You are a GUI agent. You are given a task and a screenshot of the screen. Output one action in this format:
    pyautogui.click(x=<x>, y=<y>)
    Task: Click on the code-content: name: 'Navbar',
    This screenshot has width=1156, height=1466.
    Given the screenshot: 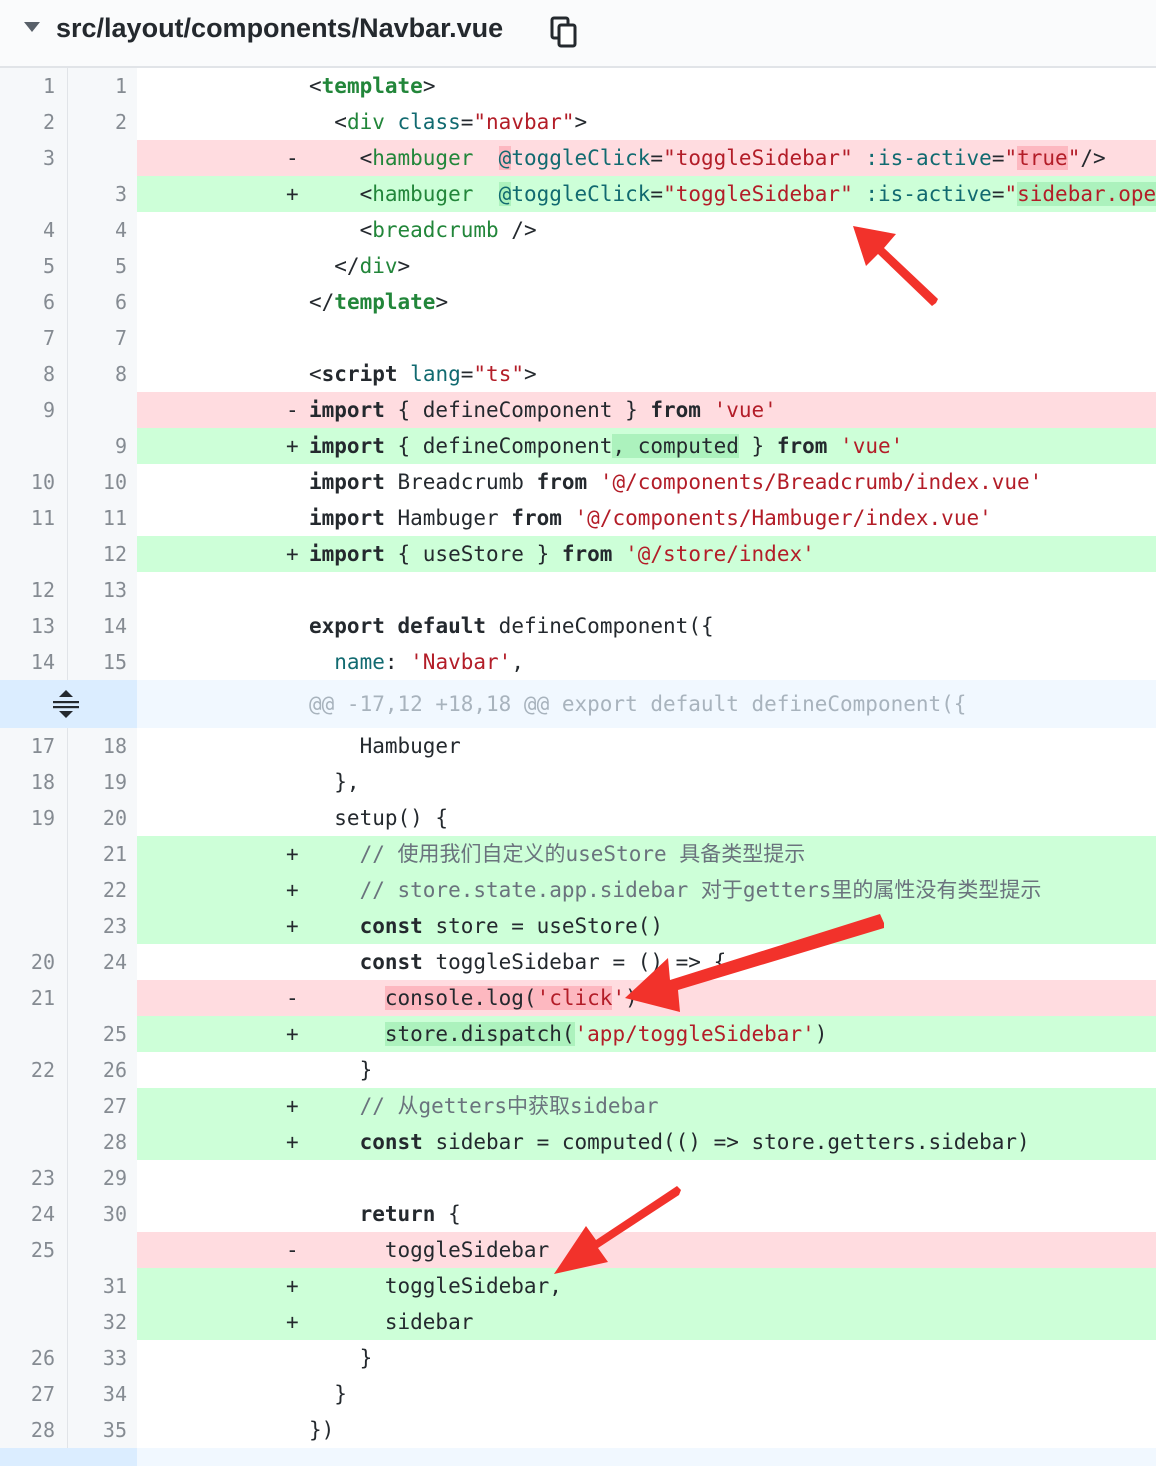 What is the action you would take?
    pyautogui.click(x=646, y=662)
    